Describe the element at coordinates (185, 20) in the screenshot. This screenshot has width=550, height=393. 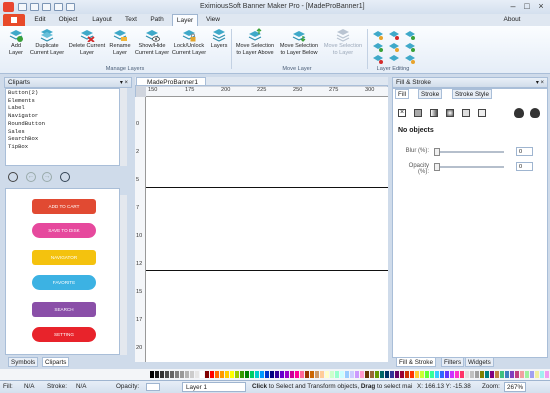
I see `tab-layer: Layer` at that location.